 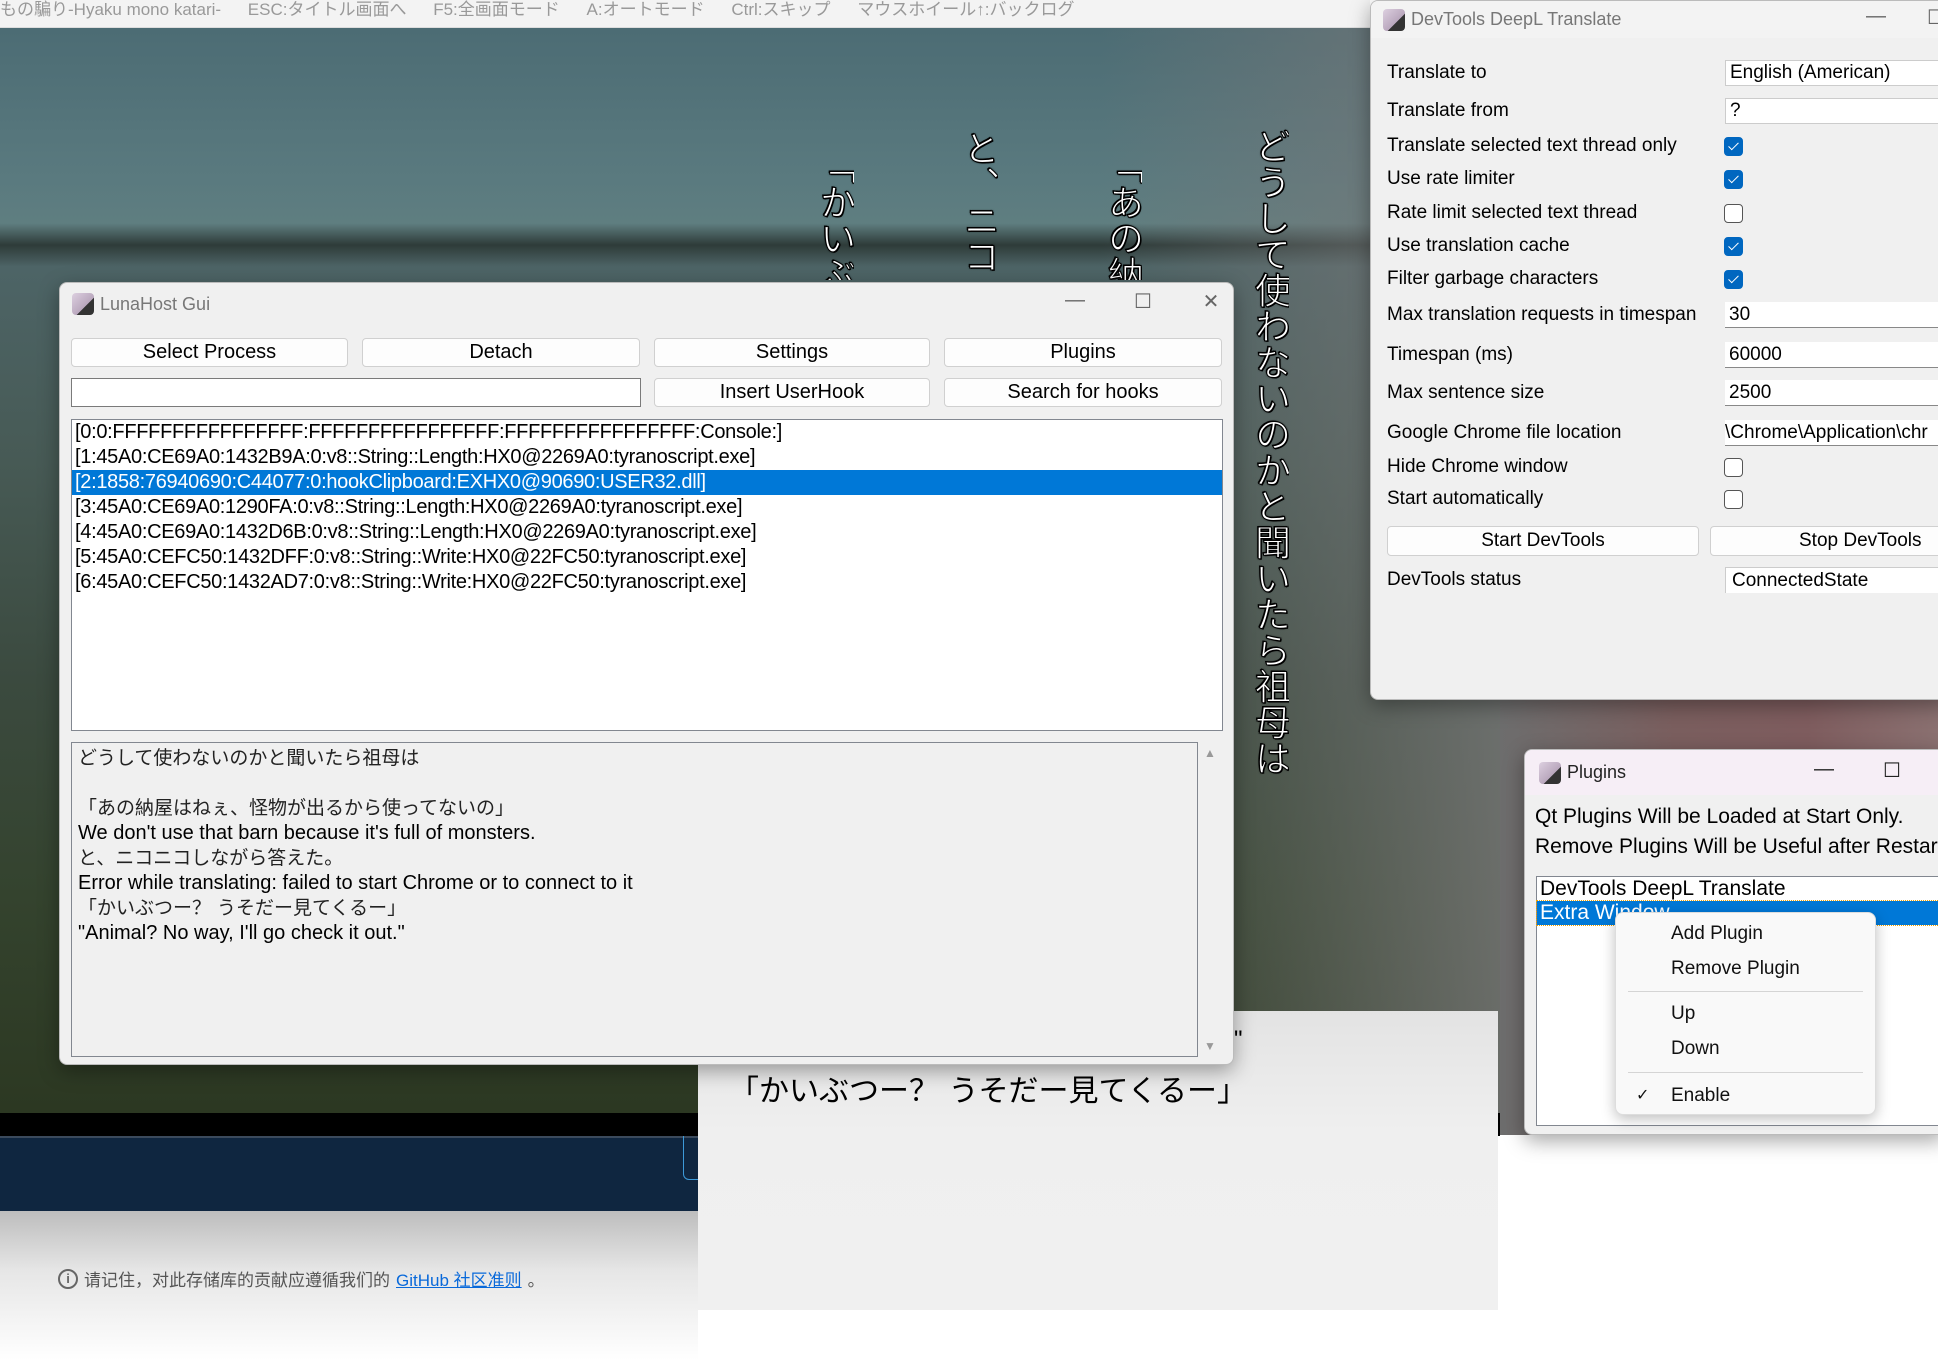 I want to click on game-vertical-text-3: と、ニコ, so click(x=978, y=202).